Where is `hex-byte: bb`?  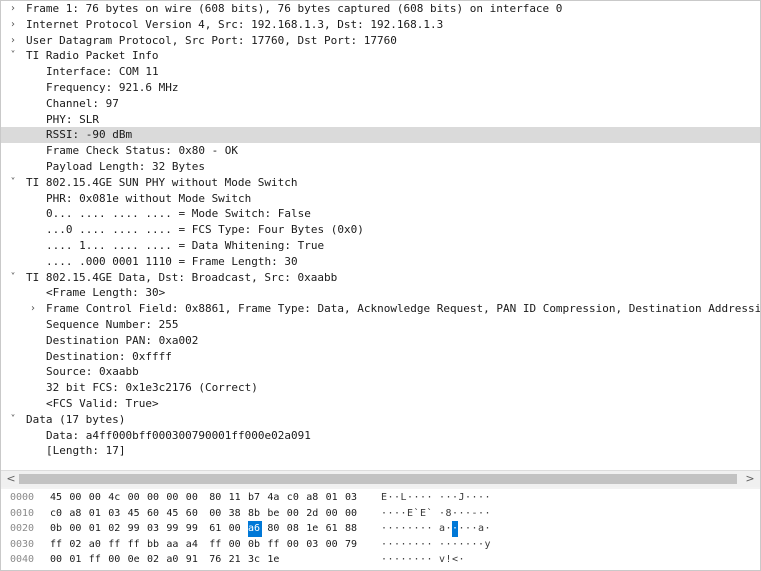 hex-byte: bb is located at coordinates (154, 545).